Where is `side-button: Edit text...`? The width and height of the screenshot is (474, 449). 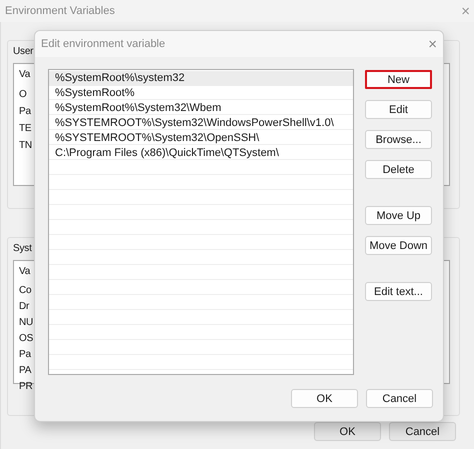 side-button: Edit text... is located at coordinates (398, 291).